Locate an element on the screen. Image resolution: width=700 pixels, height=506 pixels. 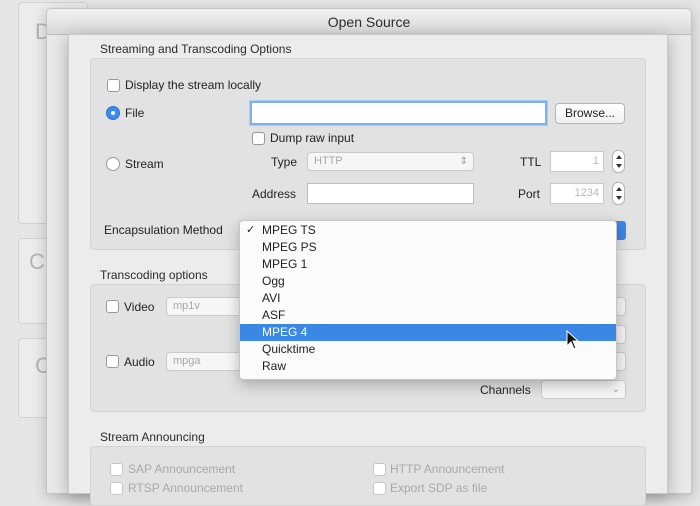
video-checkbox is located at coordinates (112, 306).